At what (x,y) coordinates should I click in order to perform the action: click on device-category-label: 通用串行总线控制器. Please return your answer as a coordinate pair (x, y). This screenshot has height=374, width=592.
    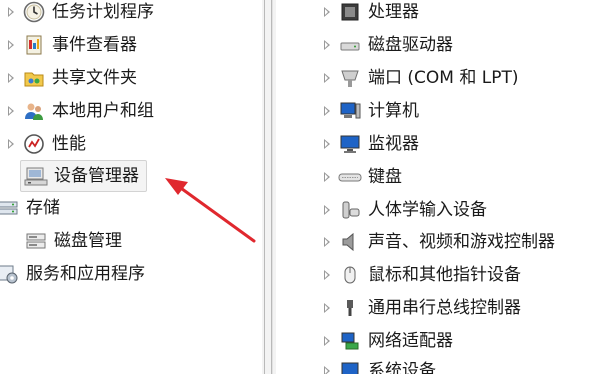
    Looking at the image, I should click on (444, 308).